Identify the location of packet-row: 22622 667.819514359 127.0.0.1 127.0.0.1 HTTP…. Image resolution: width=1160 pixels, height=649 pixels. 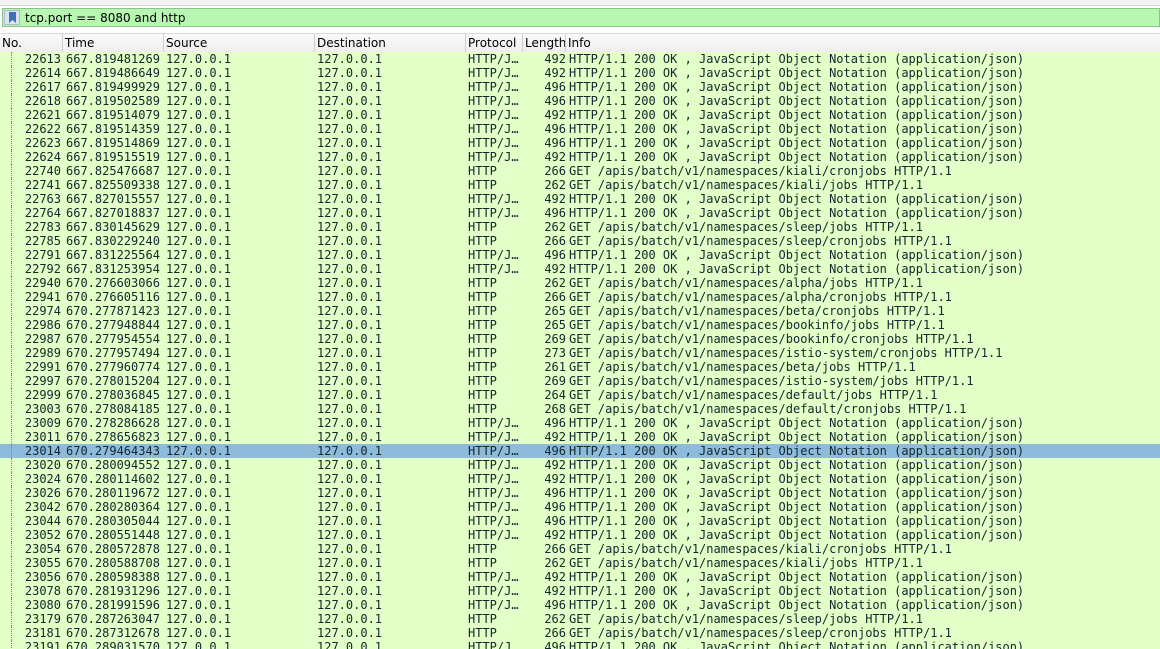
(580, 129).